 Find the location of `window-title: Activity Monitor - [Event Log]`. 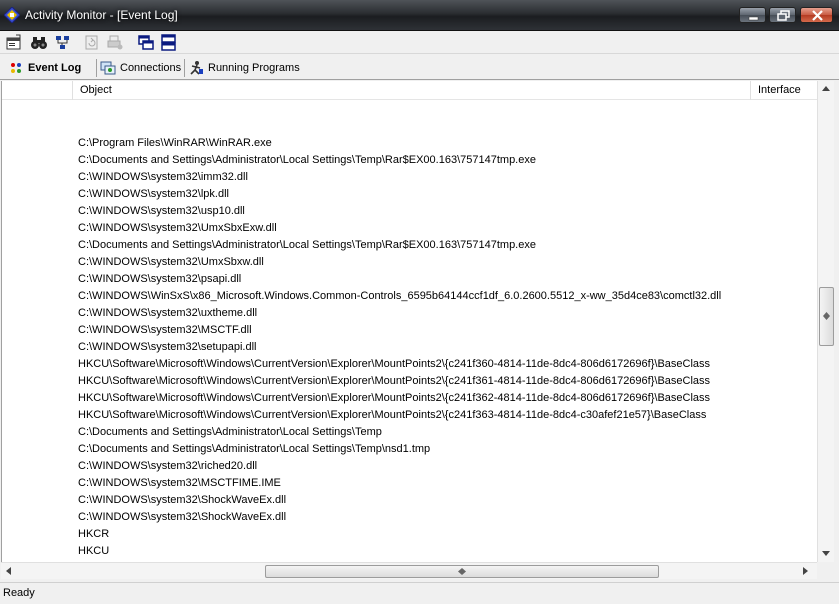

window-title: Activity Monitor - [Event Log] is located at coordinates (101, 15).